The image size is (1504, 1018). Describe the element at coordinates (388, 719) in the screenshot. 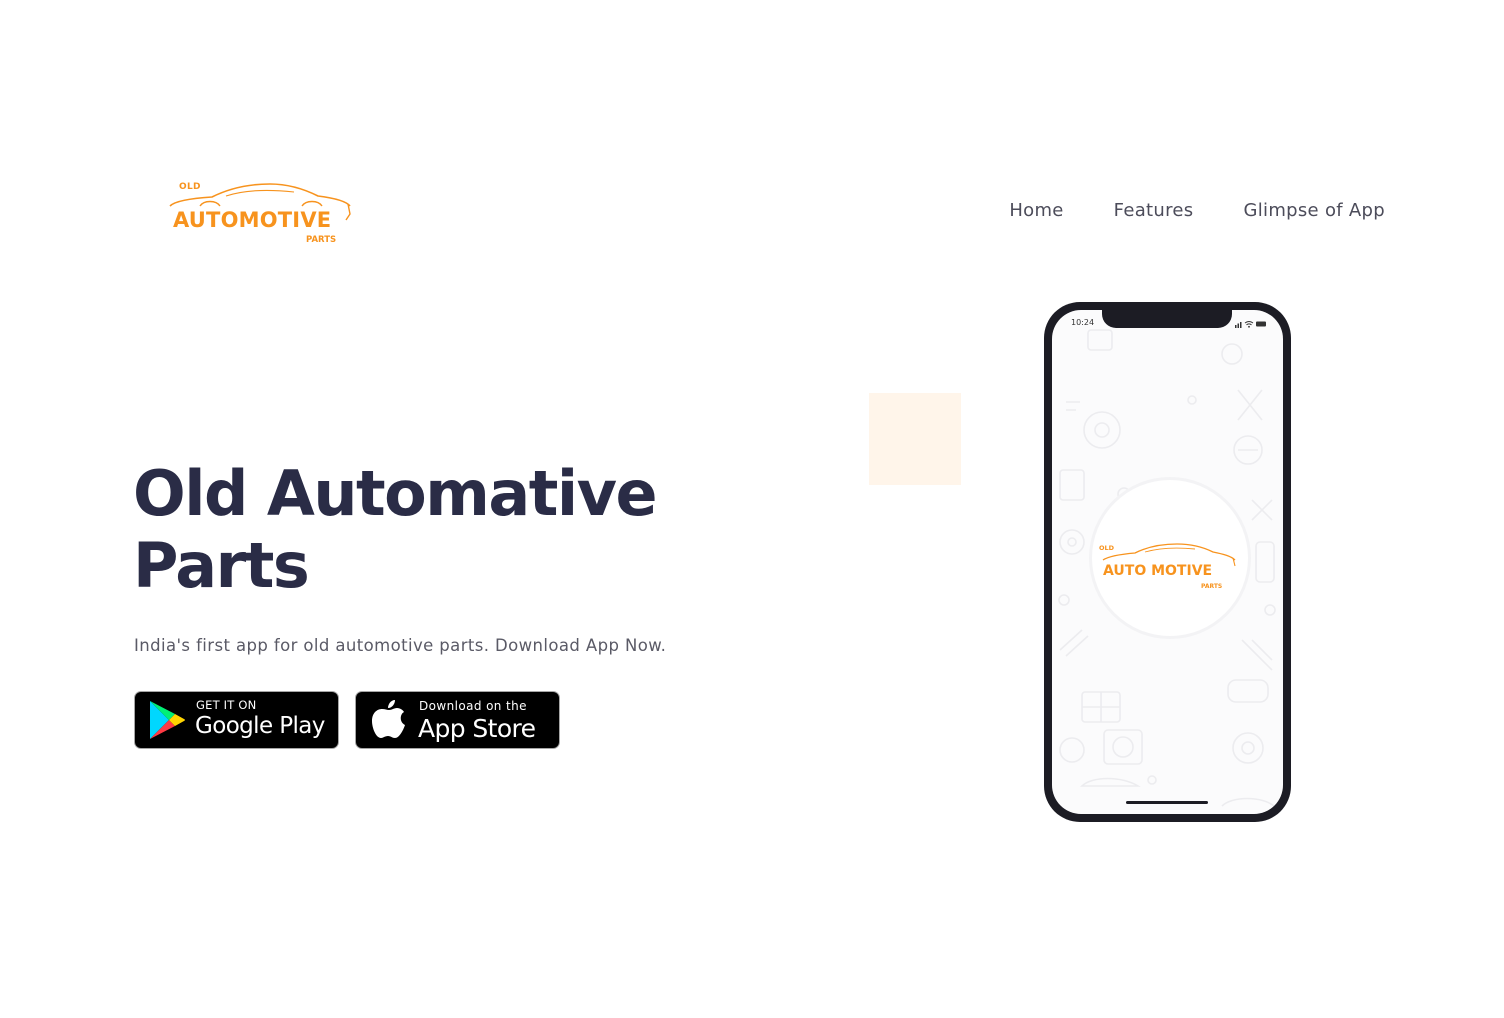

I see `apple-icon` at that location.